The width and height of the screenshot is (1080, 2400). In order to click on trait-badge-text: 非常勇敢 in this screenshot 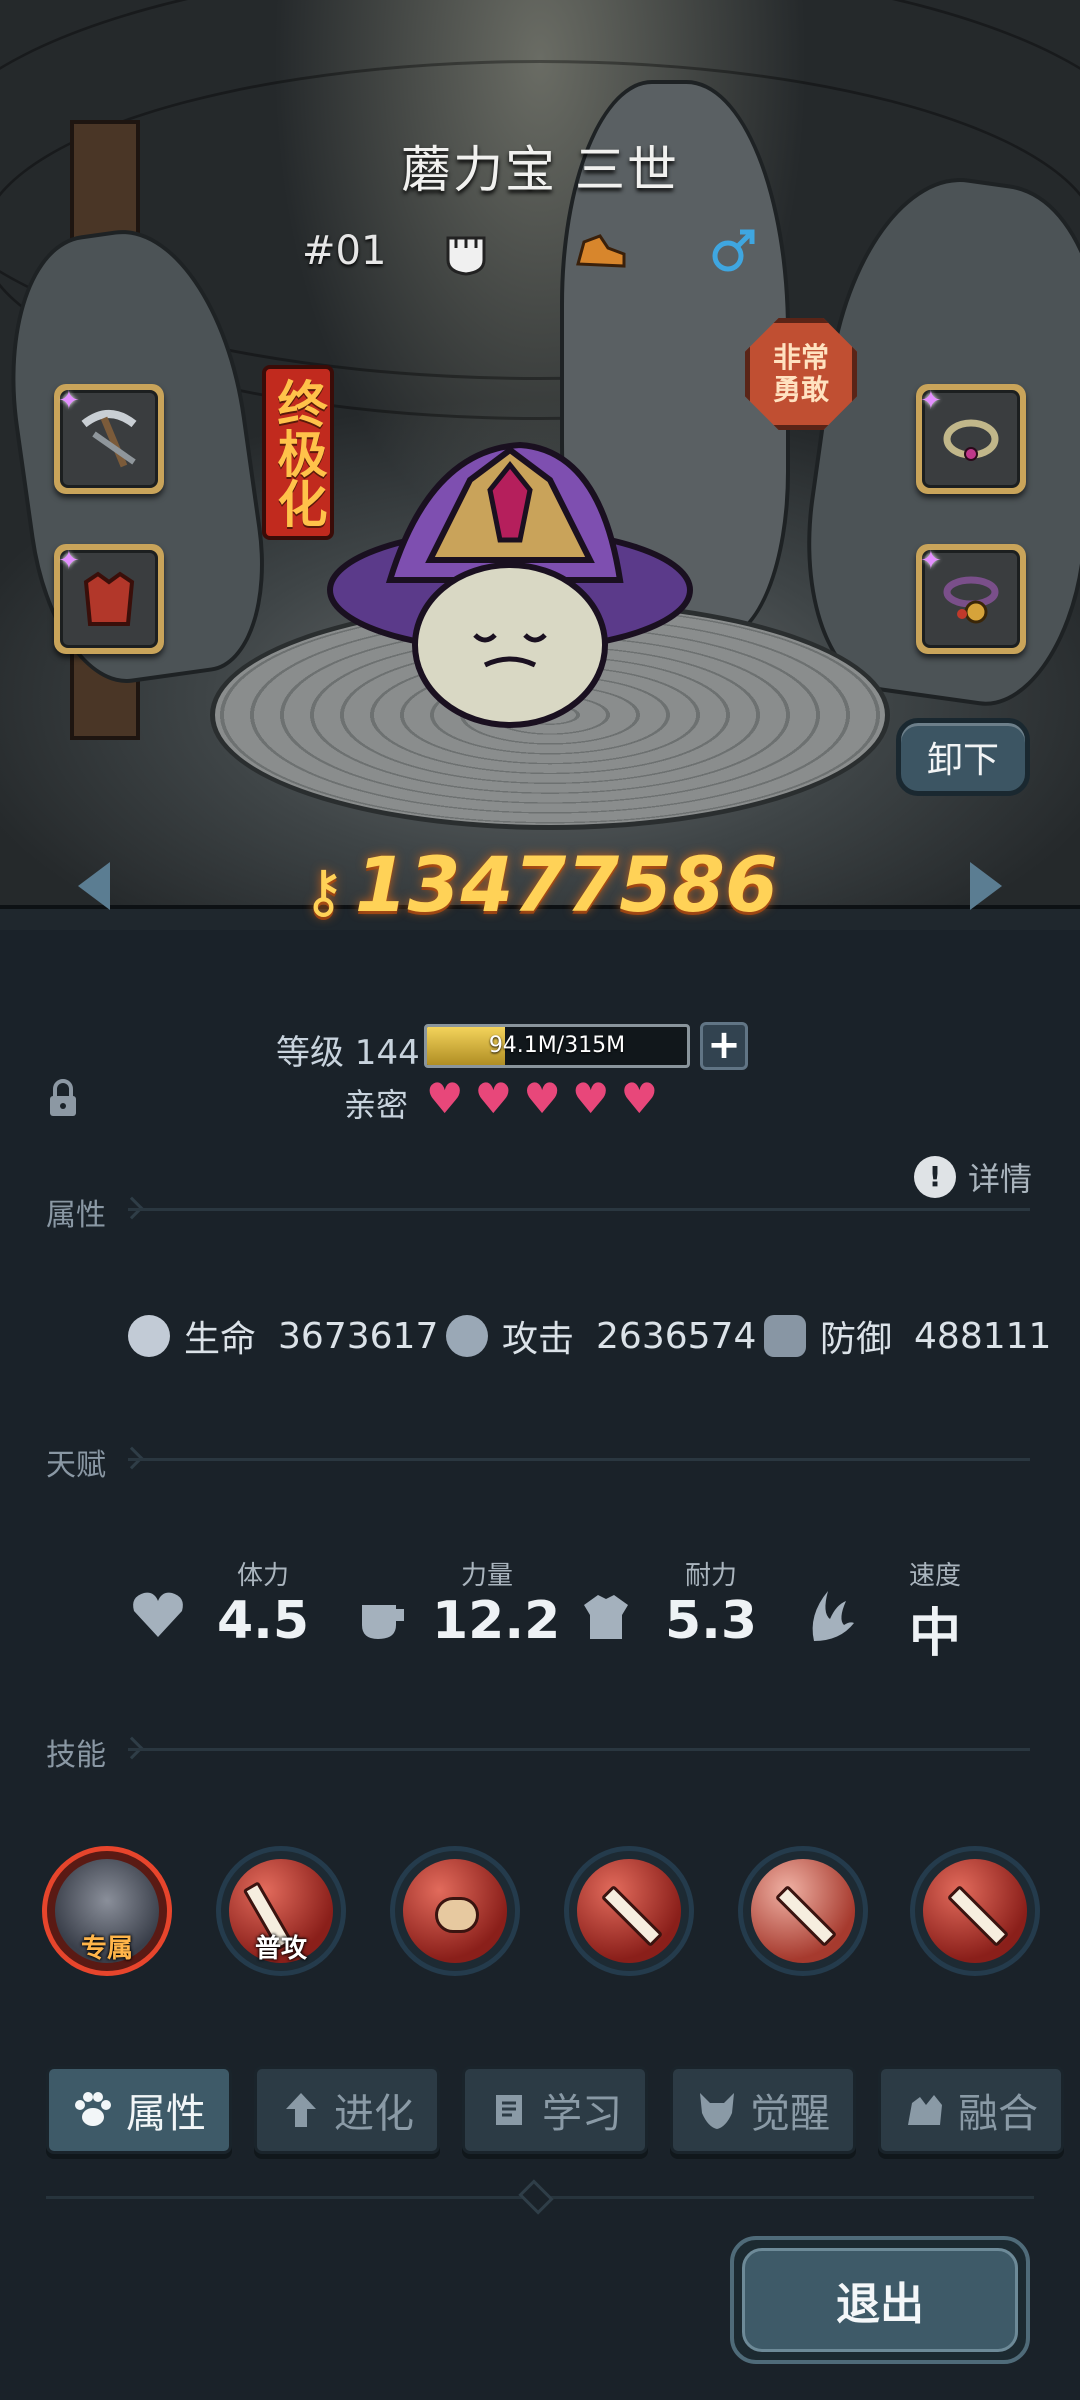, I will do `click(800, 373)`.